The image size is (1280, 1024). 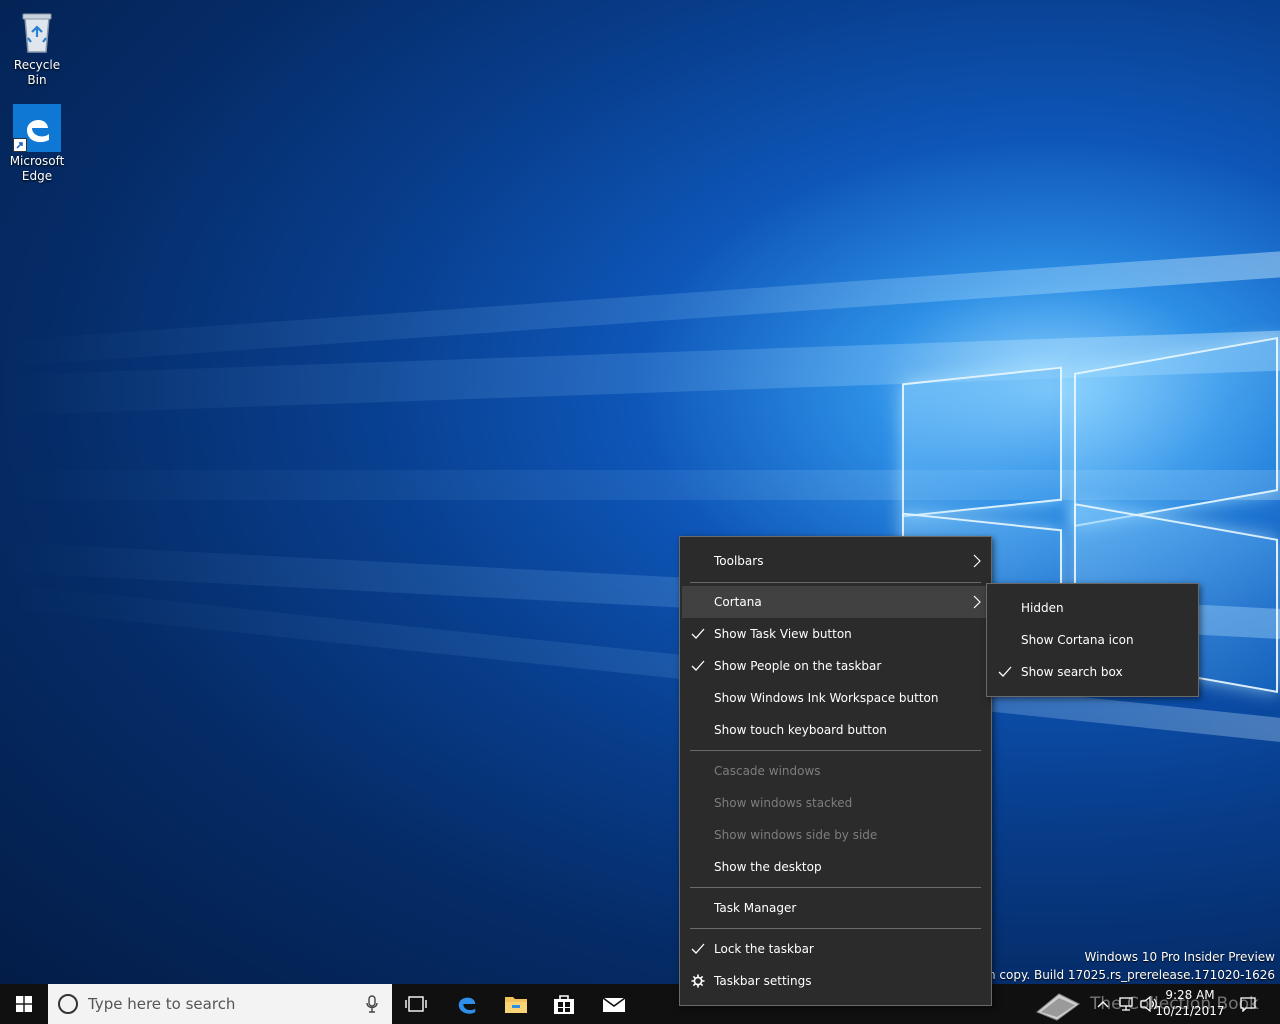 I want to click on submenu-item-show-cortana-icon: Show Cortana icon, so click(x=1092, y=640).